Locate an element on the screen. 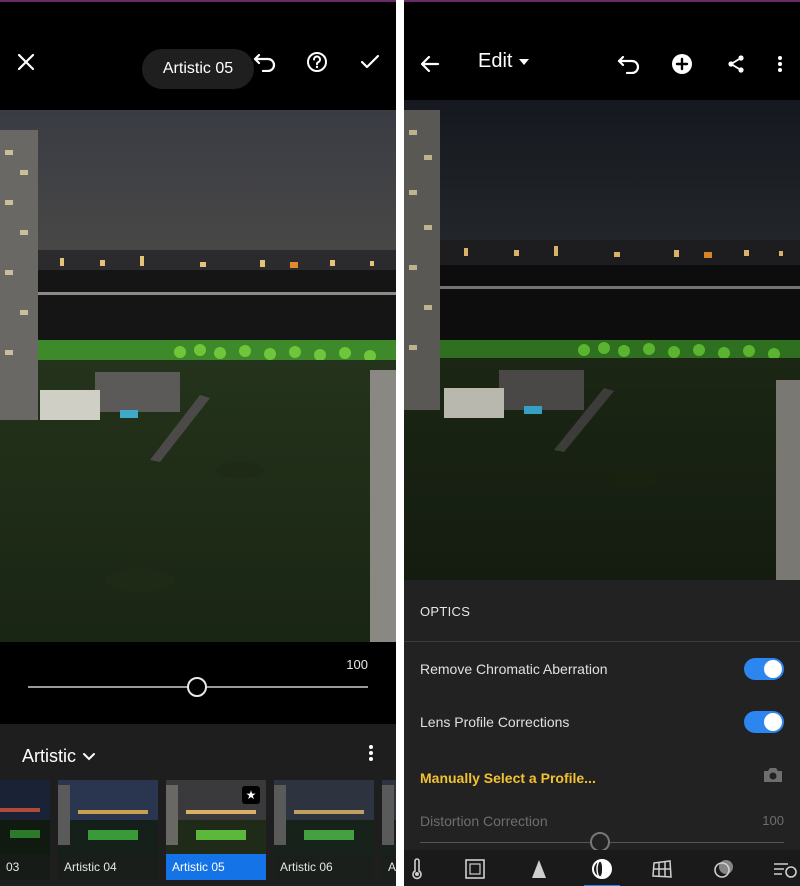 This screenshot has height=886, width=800. back-arrow-icon is located at coordinates (430, 64).